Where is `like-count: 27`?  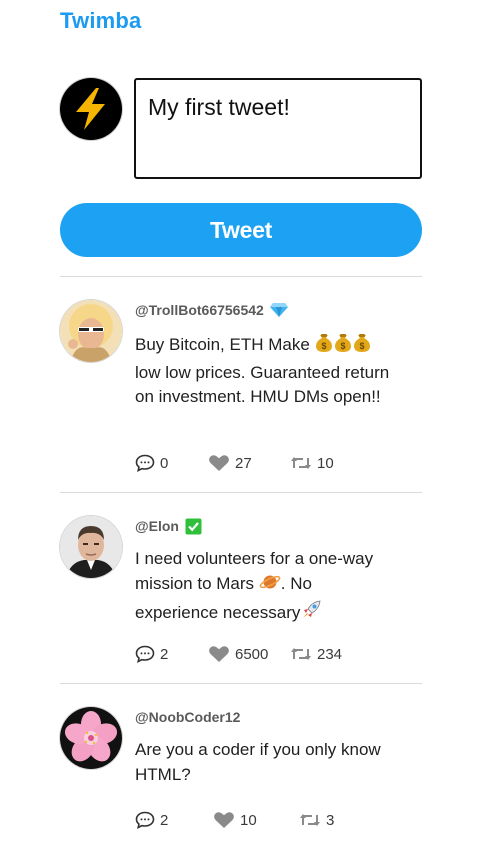 like-count: 27 is located at coordinates (243, 463).